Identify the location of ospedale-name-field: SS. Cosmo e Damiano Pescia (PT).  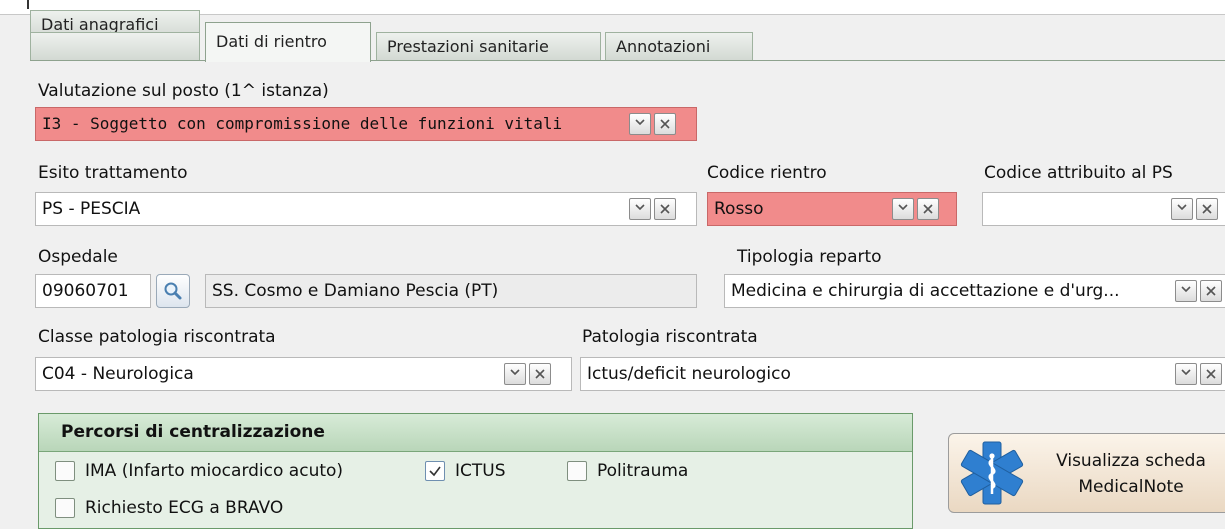
(451, 291).